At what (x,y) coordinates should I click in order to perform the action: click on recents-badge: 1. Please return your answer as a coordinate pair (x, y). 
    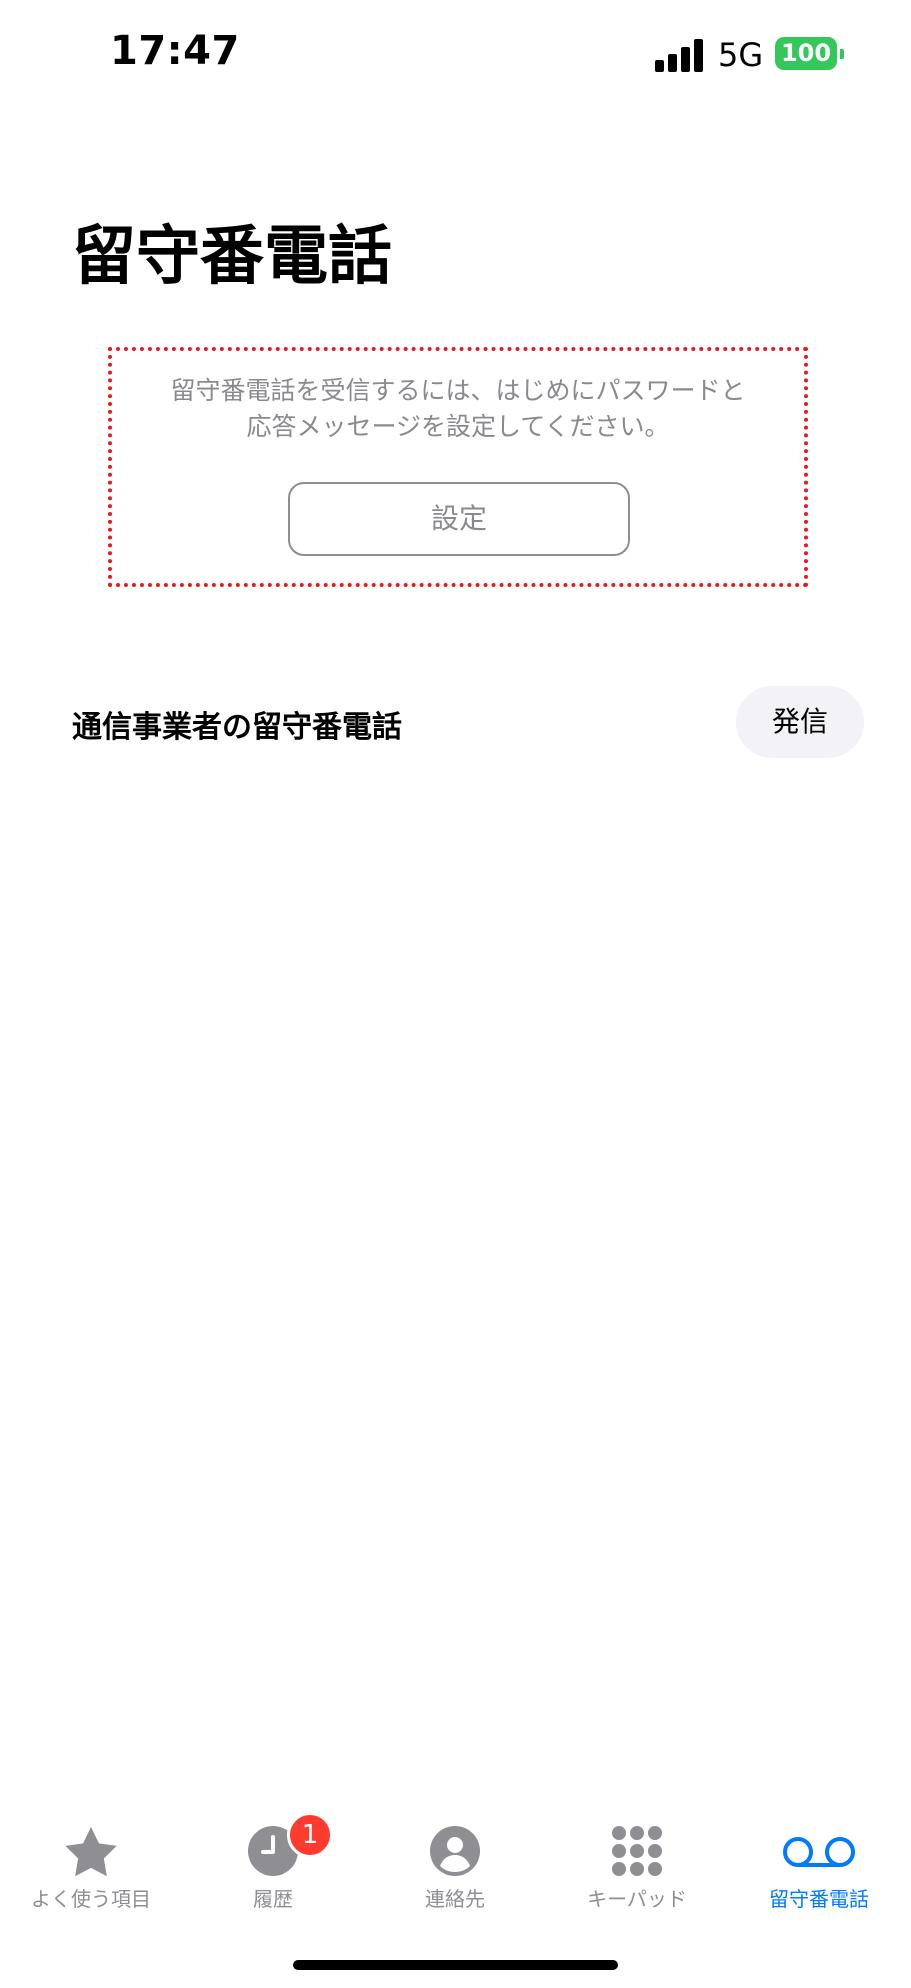
    Looking at the image, I should click on (310, 1835).